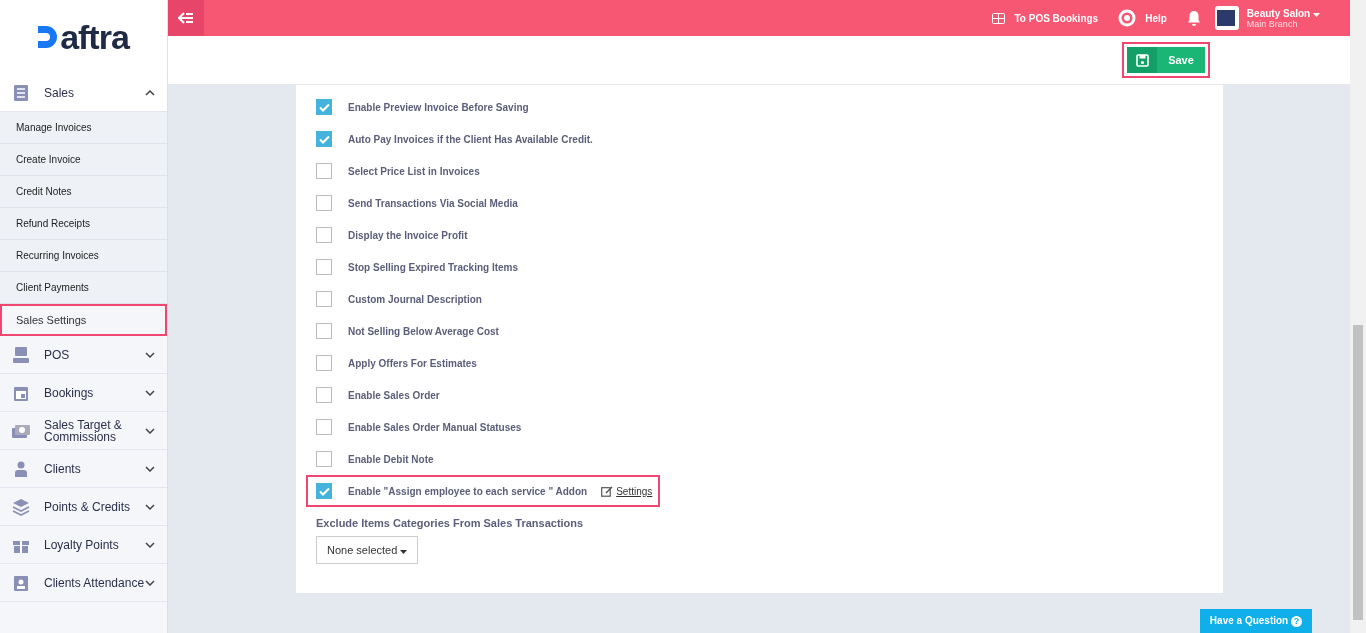  Describe the element at coordinates (83, 507) in the screenshot. I see `sidebar-item: Points & Credits` at that location.